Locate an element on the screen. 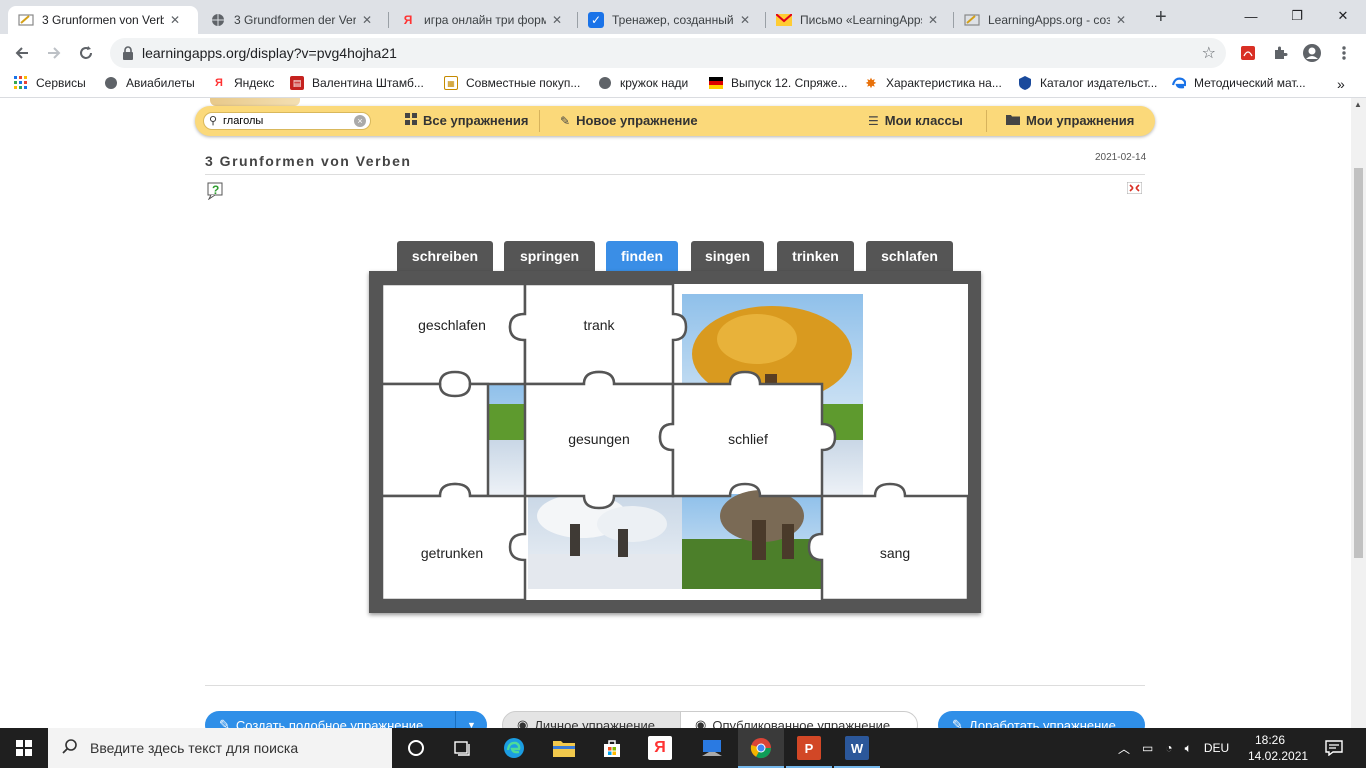 The width and height of the screenshot is (1366, 768). taskbar-clock: 18:26 14.02.2021 is located at coordinates (1278, 748).